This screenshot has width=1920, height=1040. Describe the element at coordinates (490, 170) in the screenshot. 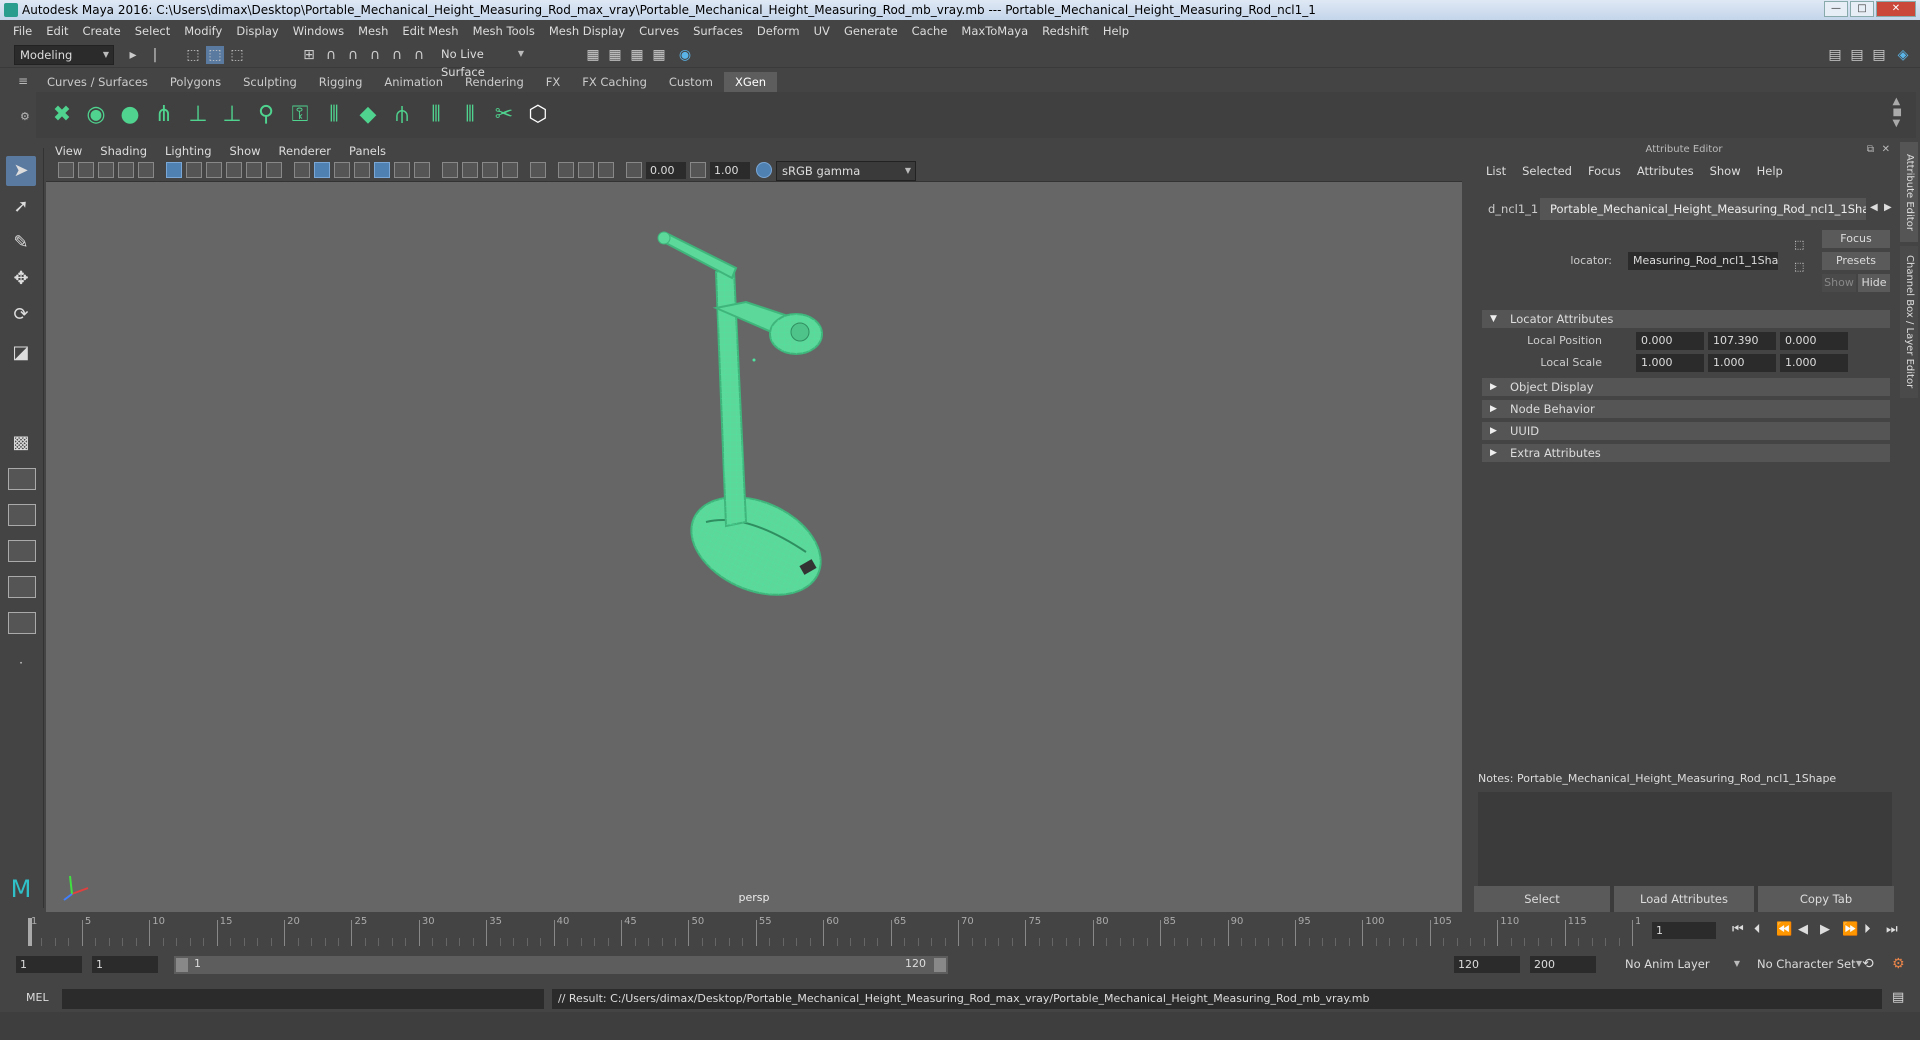

I see `anti-aliasing-icon` at that location.